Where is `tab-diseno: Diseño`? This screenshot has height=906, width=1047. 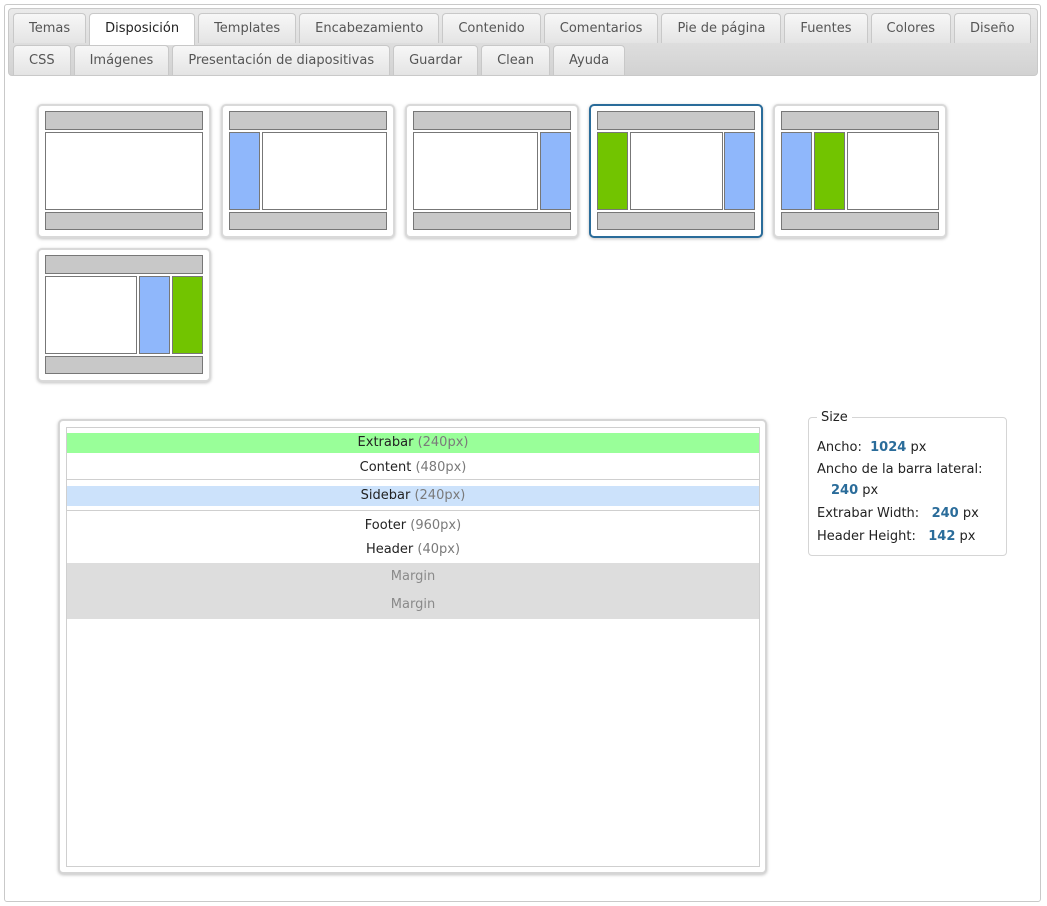 tab-diseno: Diseño is located at coordinates (992, 28).